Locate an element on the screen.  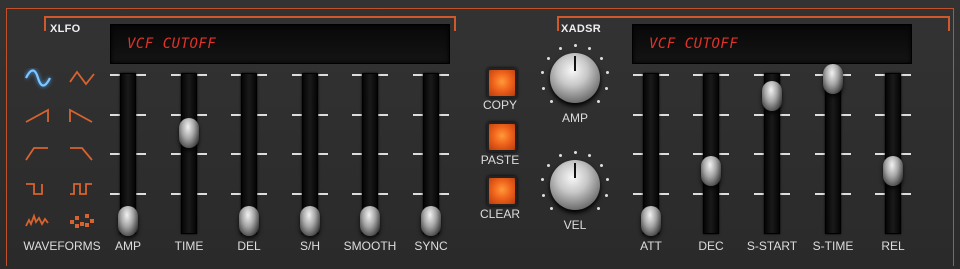
copy-label: COPY is located at coordinates (499, 105).